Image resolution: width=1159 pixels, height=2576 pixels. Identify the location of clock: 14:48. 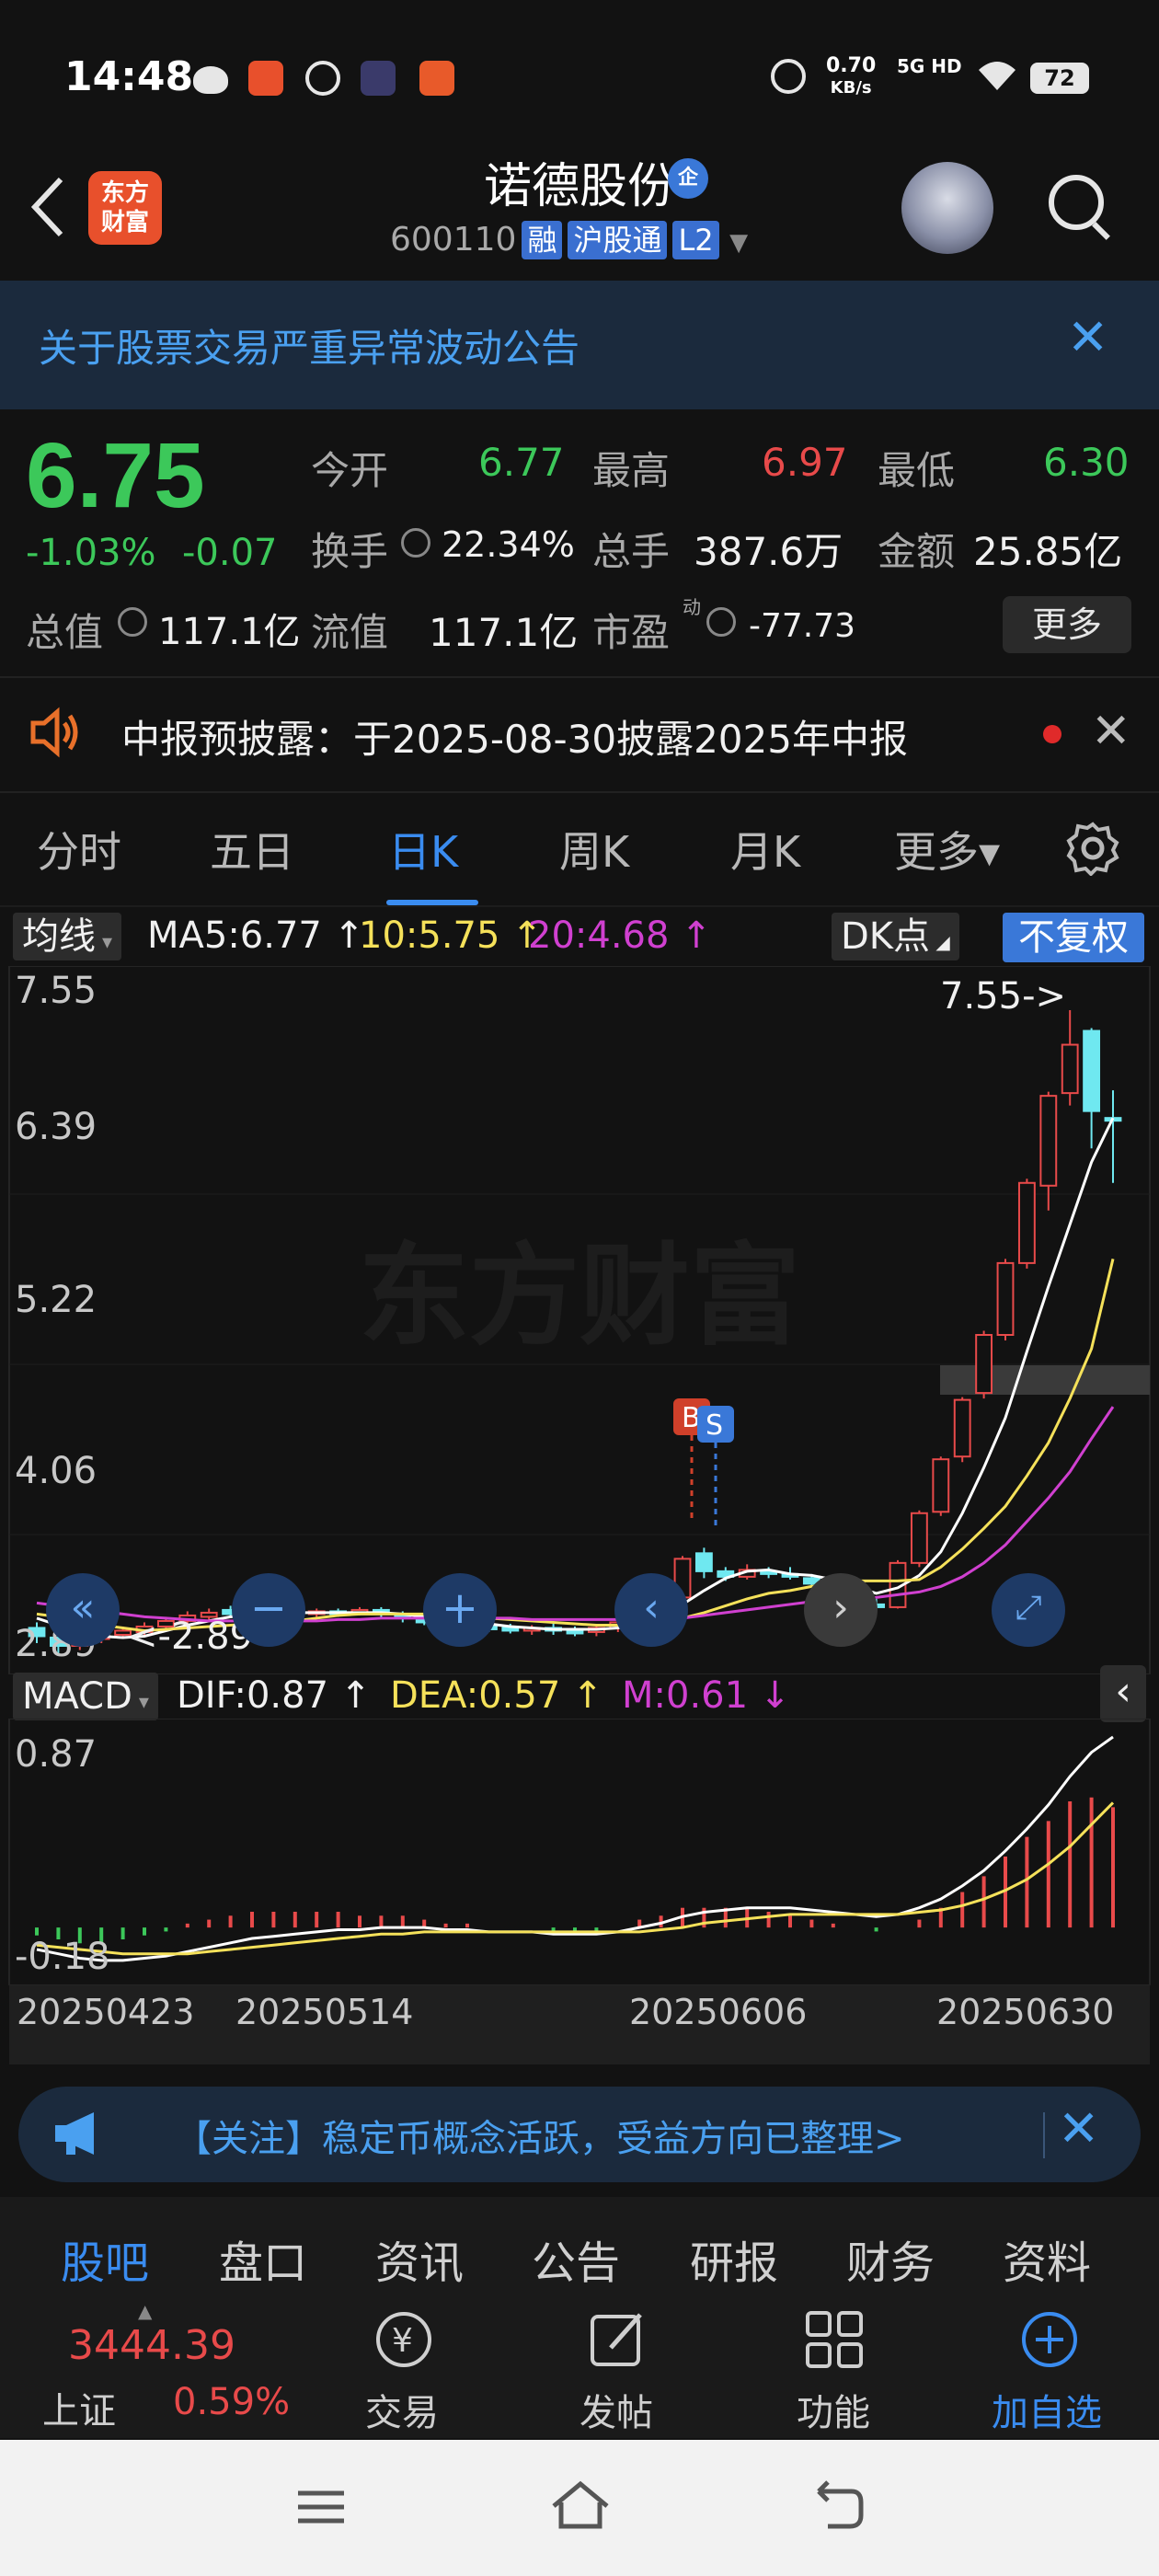
(129, 76).